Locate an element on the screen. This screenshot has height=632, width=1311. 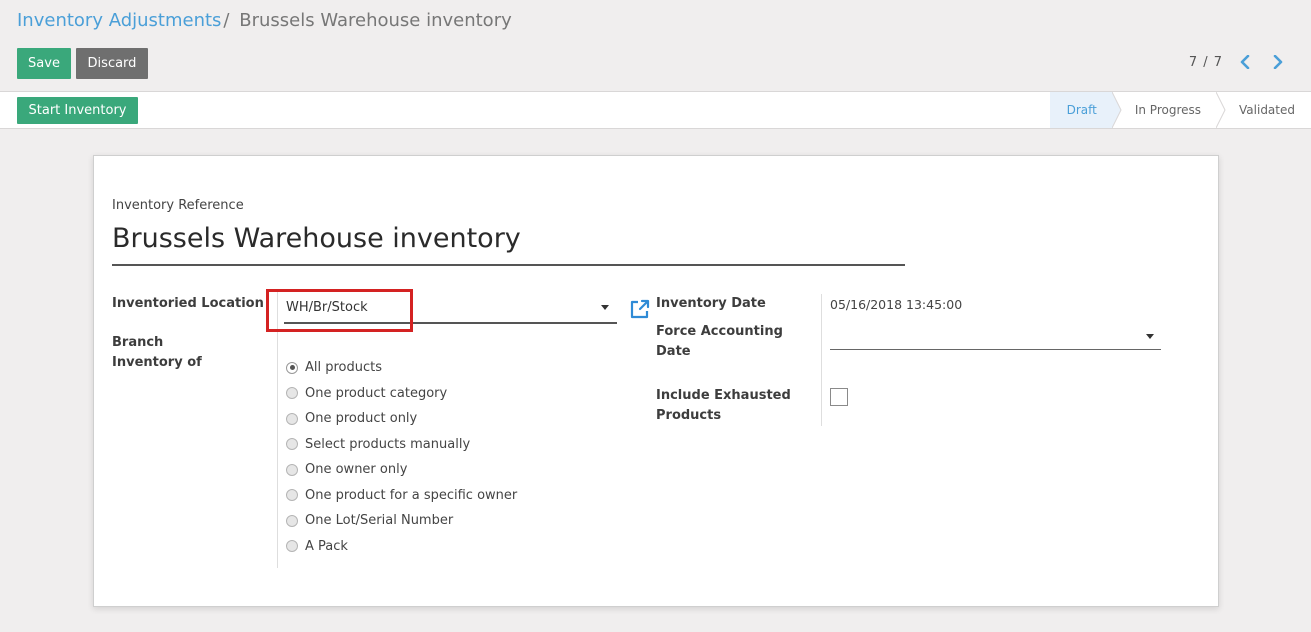
save-button: Save is located at coordinates (44, 63).